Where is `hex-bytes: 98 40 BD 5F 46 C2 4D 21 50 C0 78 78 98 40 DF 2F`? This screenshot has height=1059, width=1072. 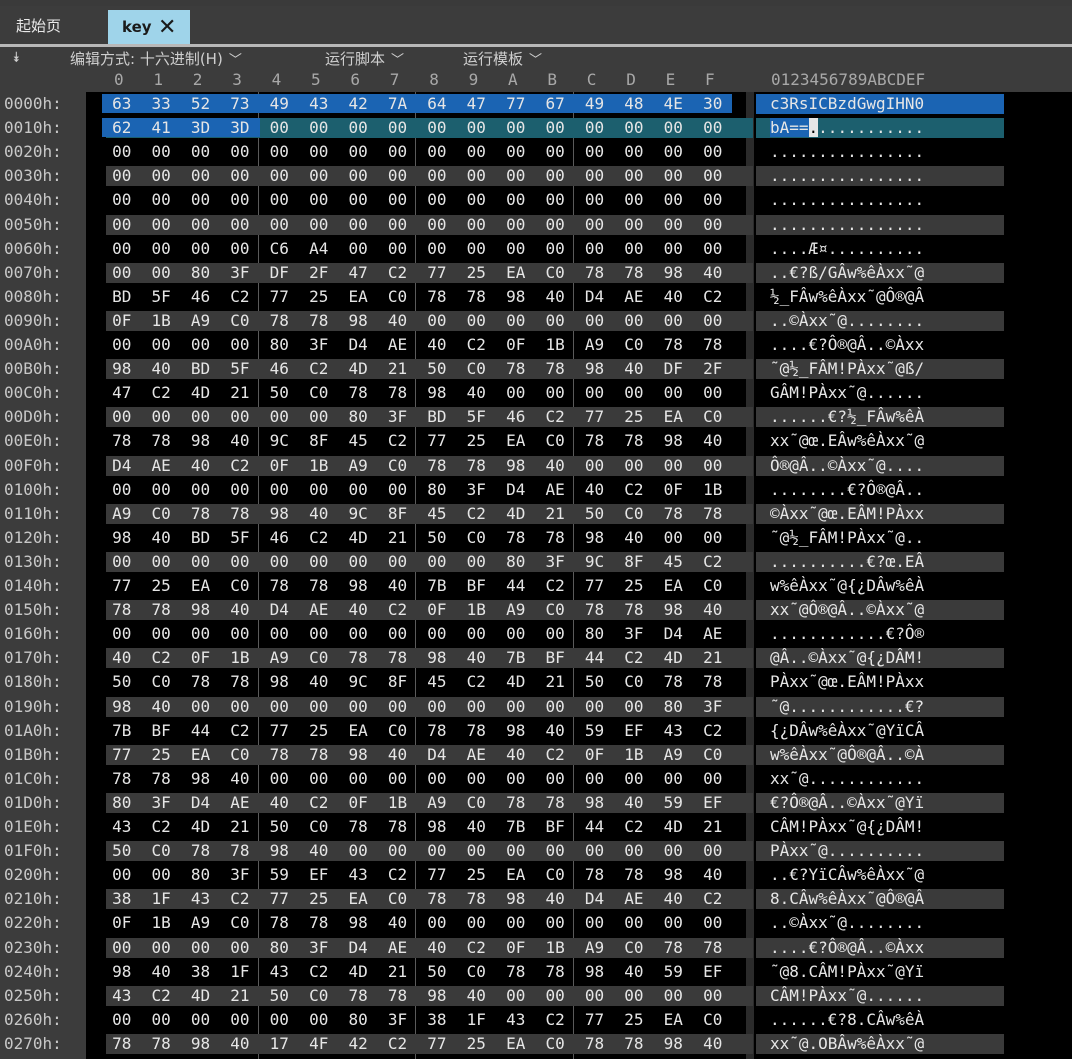 hex-bytes: 98 40 BD 5F 46 C2 4D 21 50 C0 78 78 98 40 DF 2F is located at coordinates (429, 369).